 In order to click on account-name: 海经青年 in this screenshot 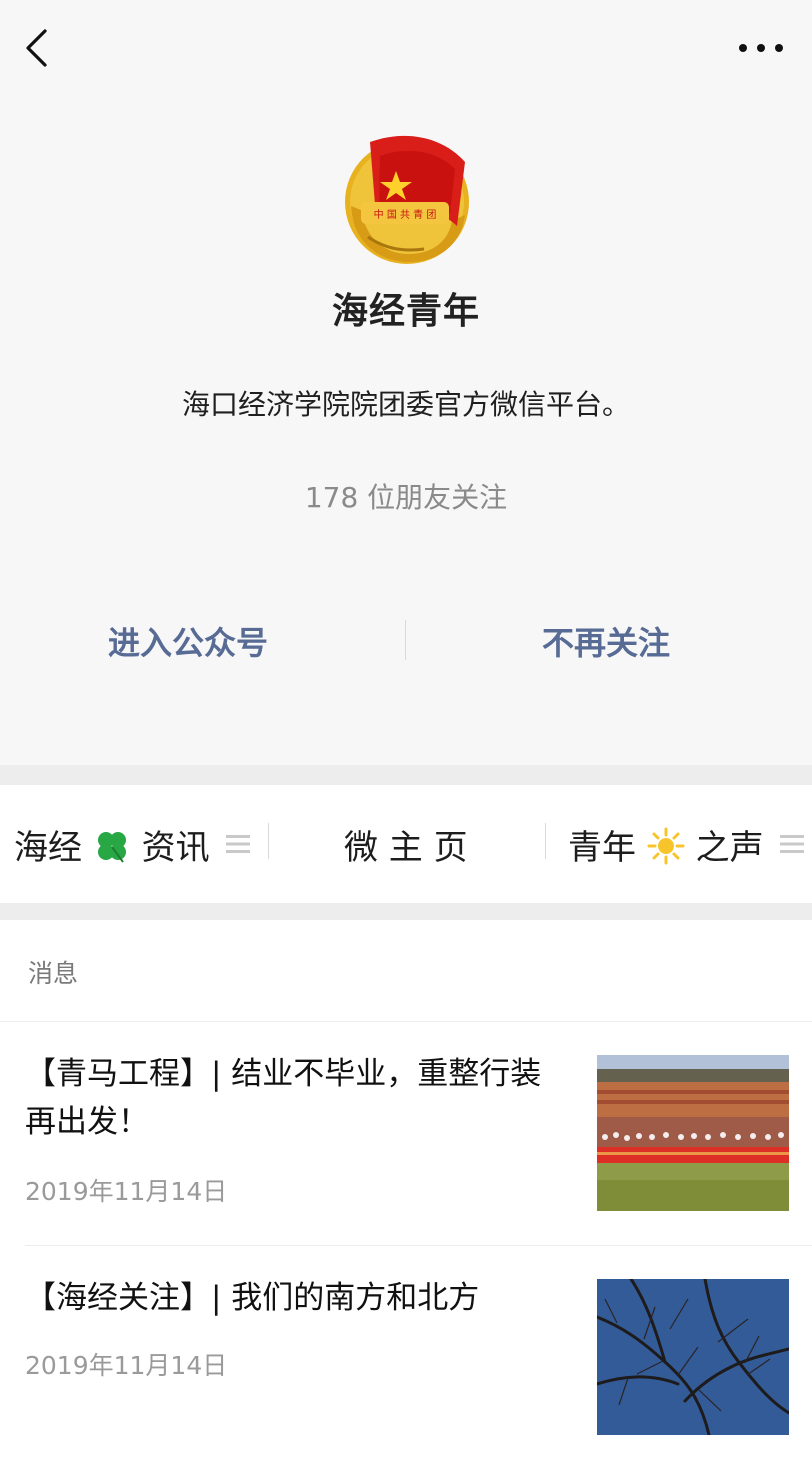, I will do `click(405, 311)`.